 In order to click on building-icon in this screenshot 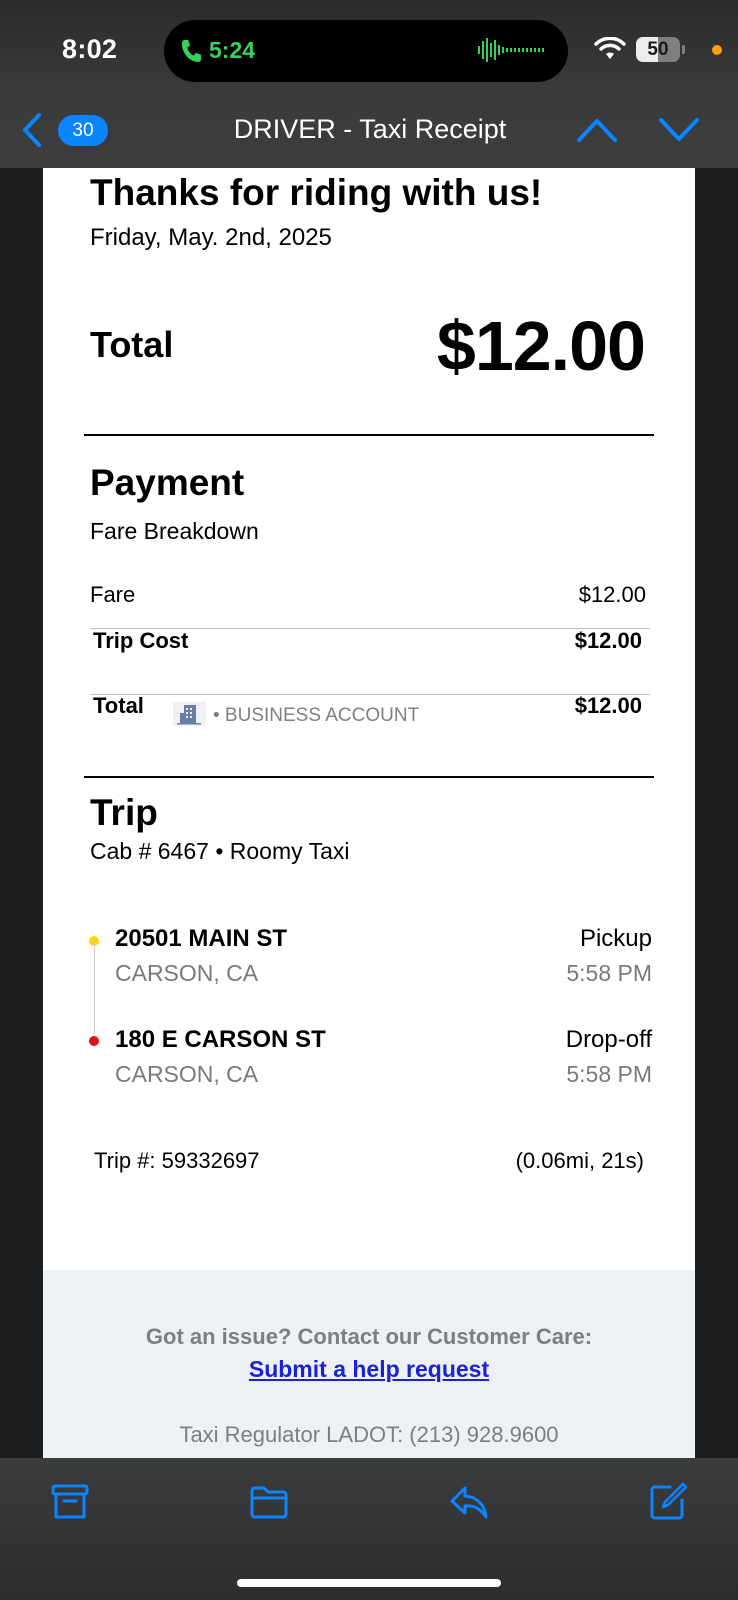, I will do `click(189, 714)`.